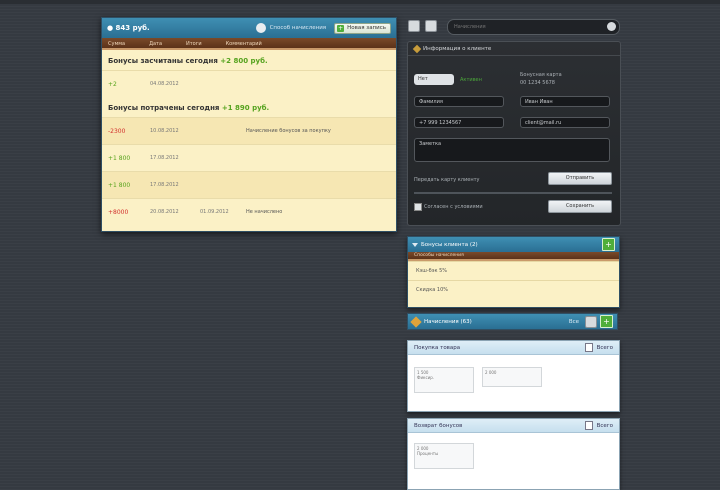  What do you see at coordinates (264, 212) in the screenshot?
I see `row-comment: Не начислено` at bounding box center [264, 212].